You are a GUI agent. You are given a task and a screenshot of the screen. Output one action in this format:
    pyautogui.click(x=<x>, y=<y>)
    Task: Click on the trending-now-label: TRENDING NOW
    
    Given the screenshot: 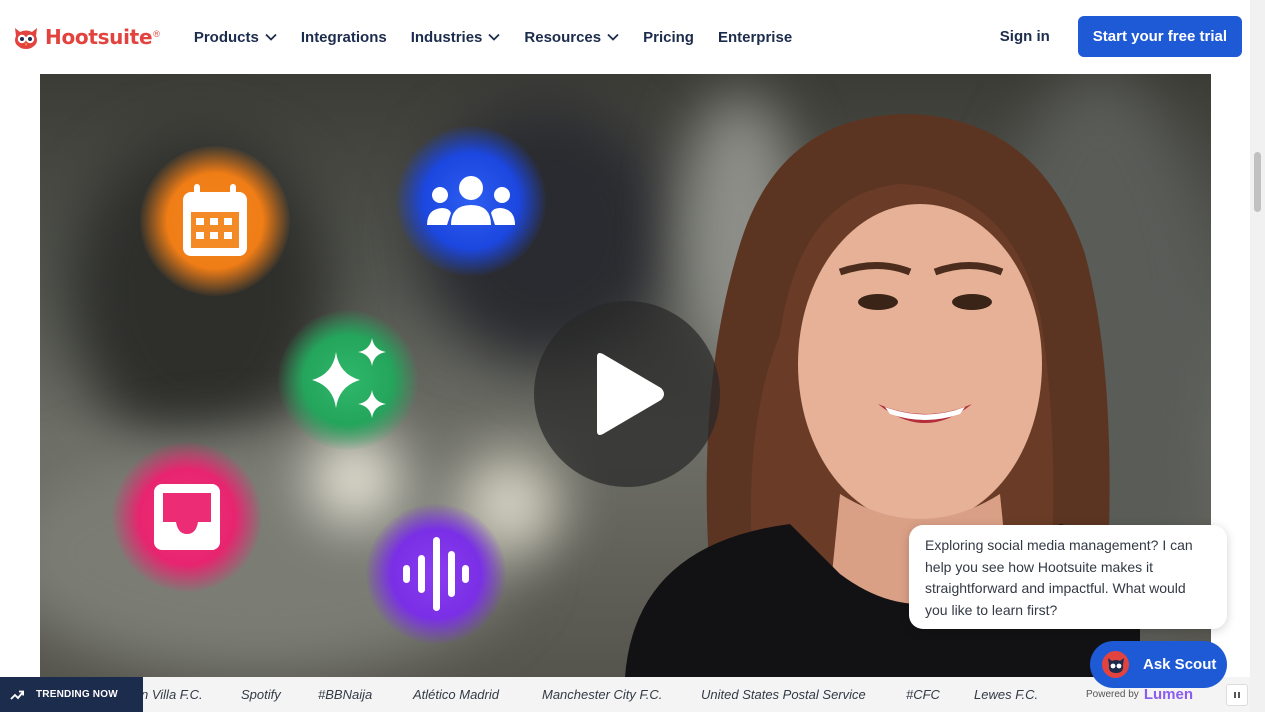 What is the action you would take?
    pyautogui.click(x=71, y=694)
    